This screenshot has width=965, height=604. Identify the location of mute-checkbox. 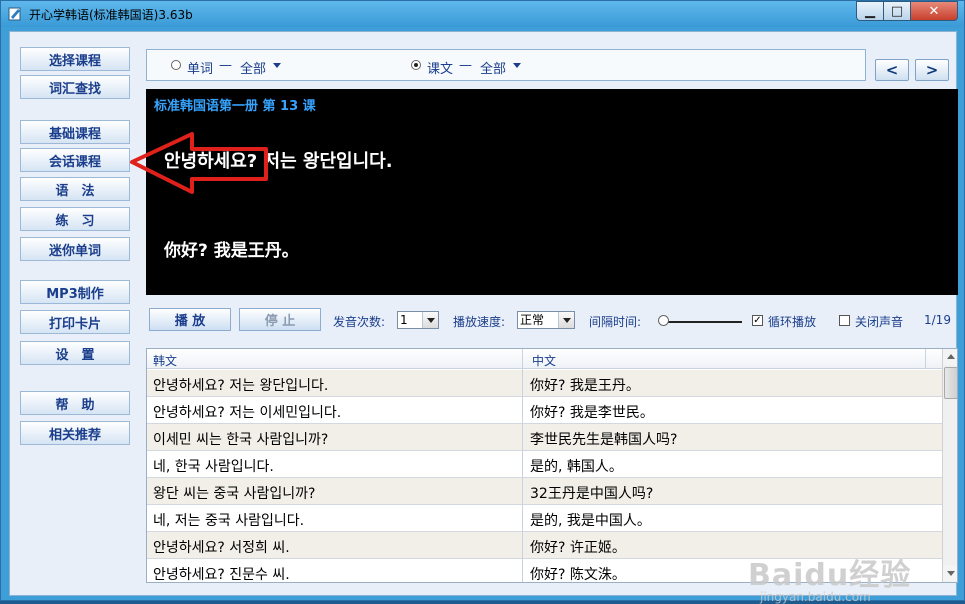
(844, 320).